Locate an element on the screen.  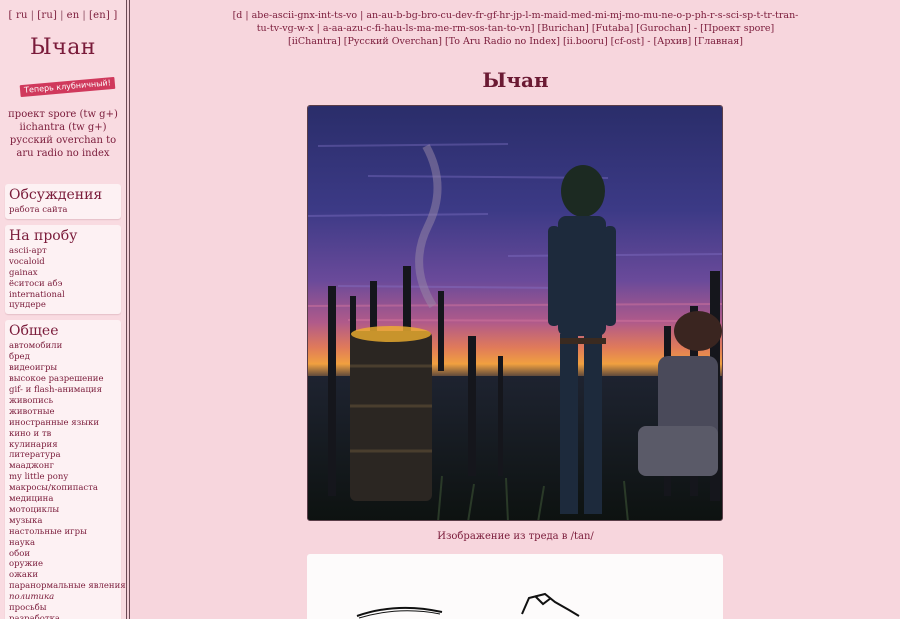
image-caption: Изображение из треда в /tan/ is located at coordinates (515, 536).